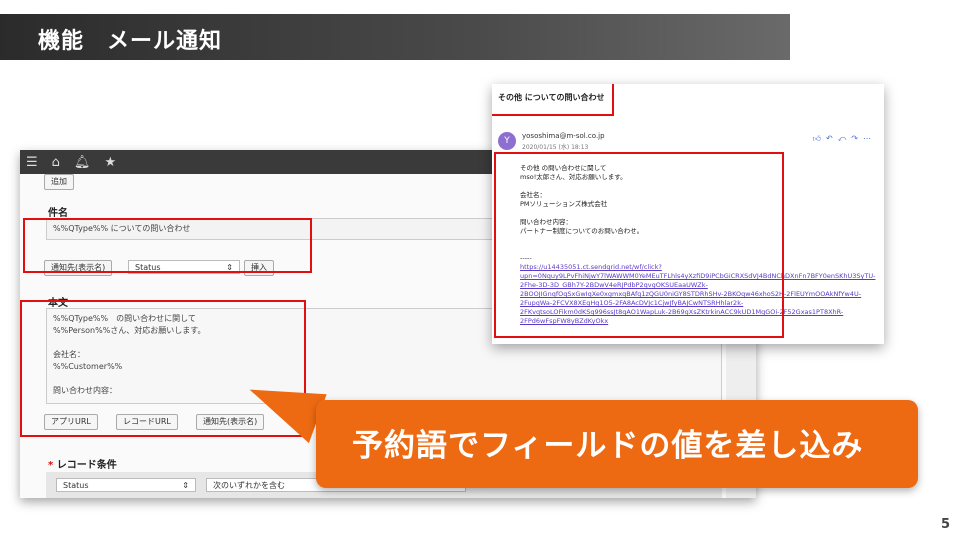  What do you see at coordinates (126, 485) in the screenshot?
I see `condition-field-select: Status ⇕` at bounding box center [126, 485].